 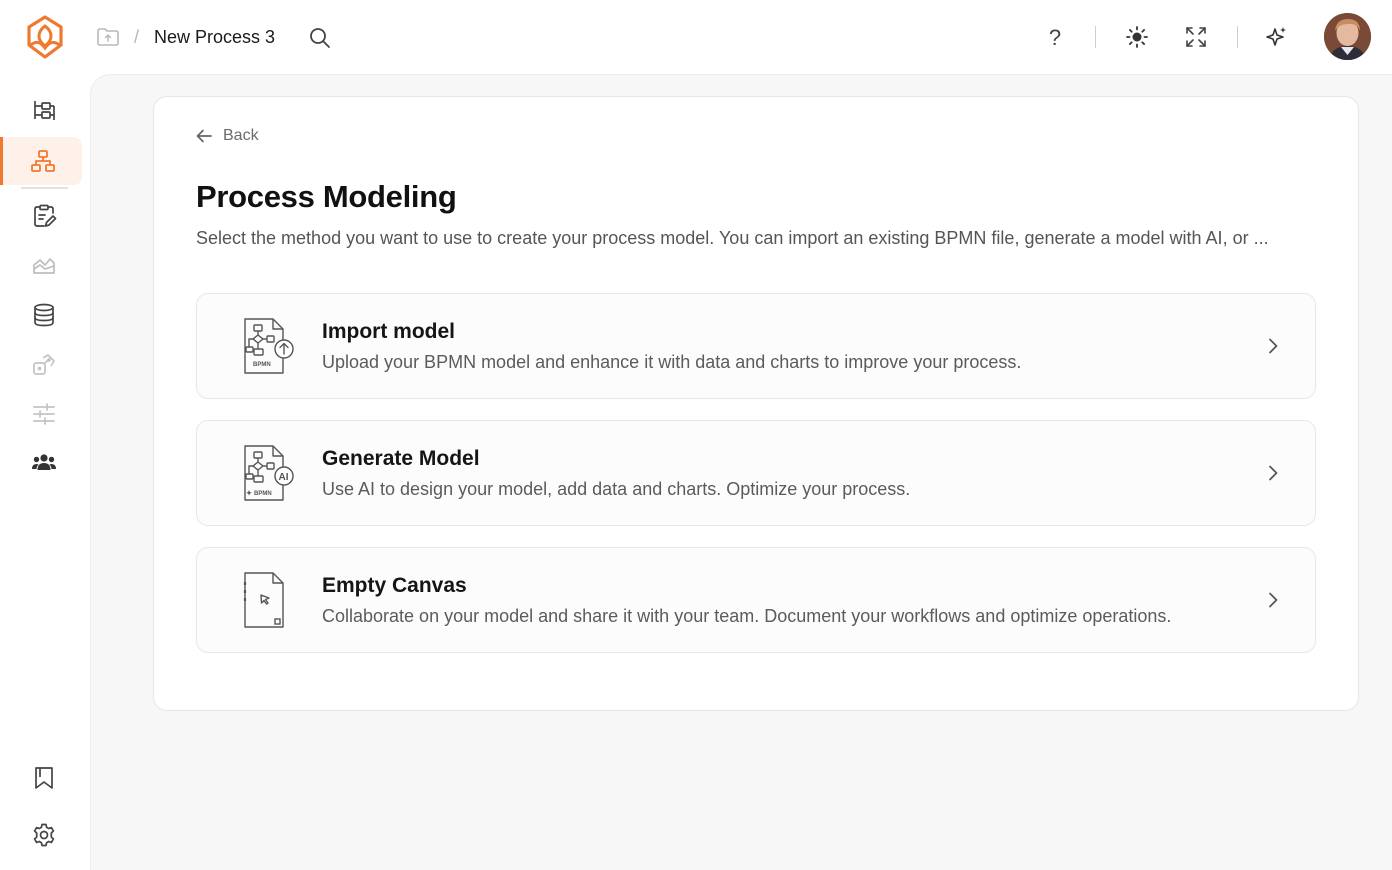 I want to click on dice-icon, so click(x=44, y=364).